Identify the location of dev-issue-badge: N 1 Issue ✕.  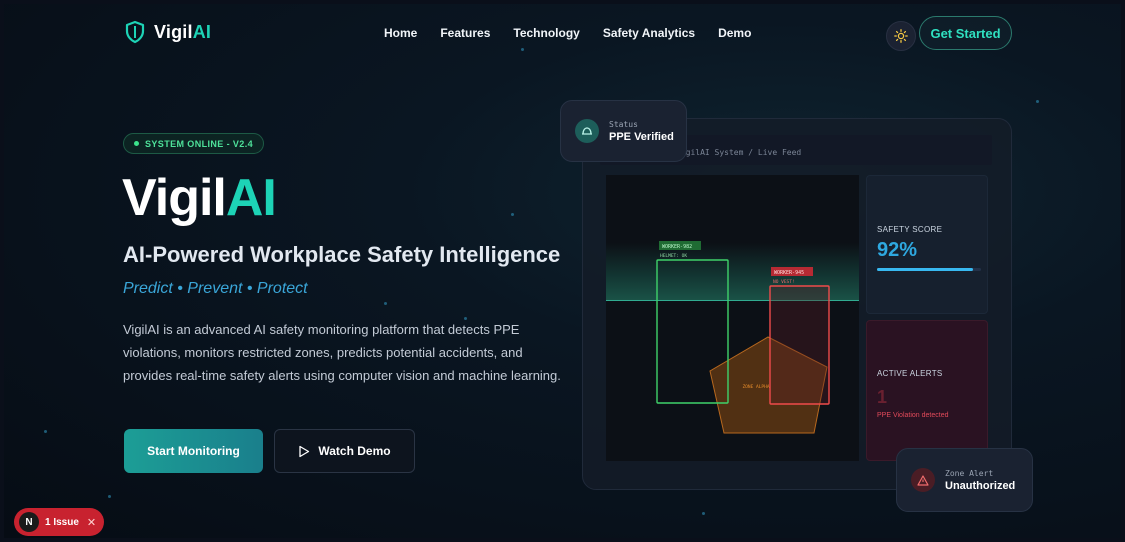
(59, 522).